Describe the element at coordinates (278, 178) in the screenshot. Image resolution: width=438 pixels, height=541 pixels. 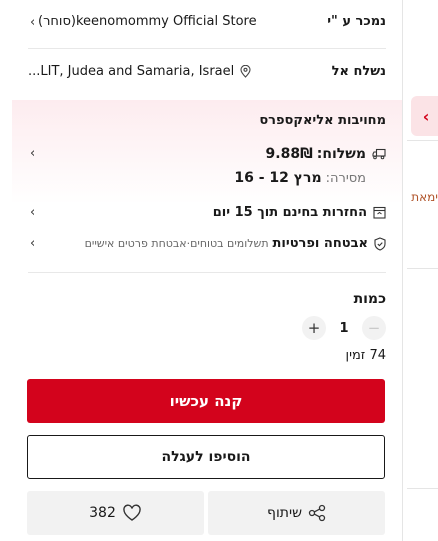
I see `delivery-dates: מרץ 12 - 16` at that location.